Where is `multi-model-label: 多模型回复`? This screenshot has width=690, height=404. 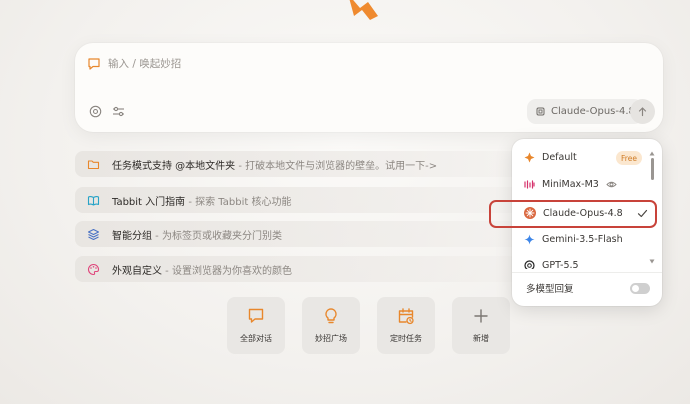
multi-model-label: 多模型回复 is located at coordinates (550, 289).